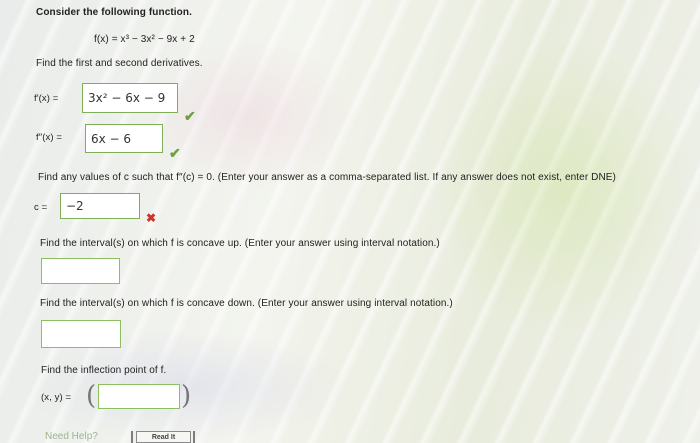  I want to click on inflection-point-input, so click(139, 396).